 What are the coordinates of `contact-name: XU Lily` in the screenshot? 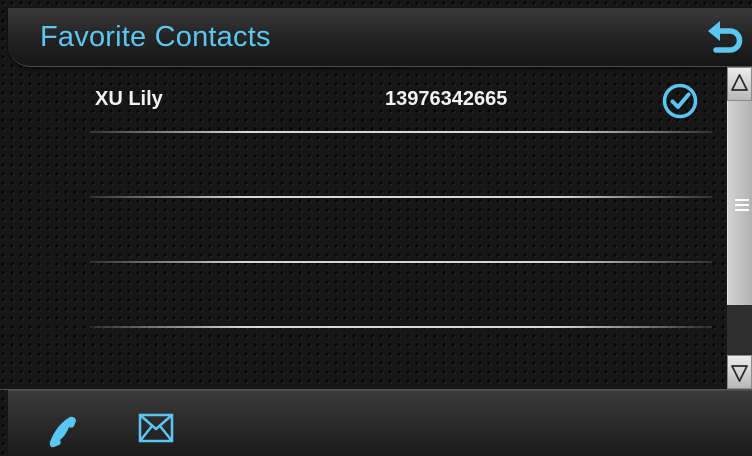 It's located at (129, 99).